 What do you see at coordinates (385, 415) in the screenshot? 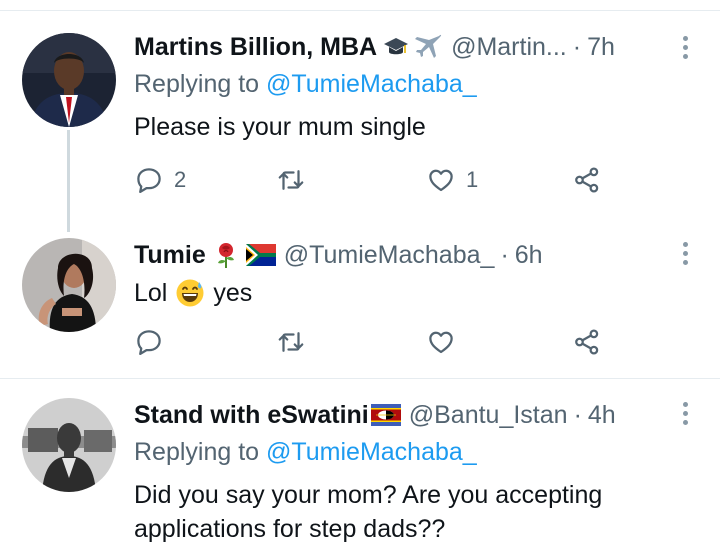
I see `eswatini-flag-icon` at bounding box center [385, 415].